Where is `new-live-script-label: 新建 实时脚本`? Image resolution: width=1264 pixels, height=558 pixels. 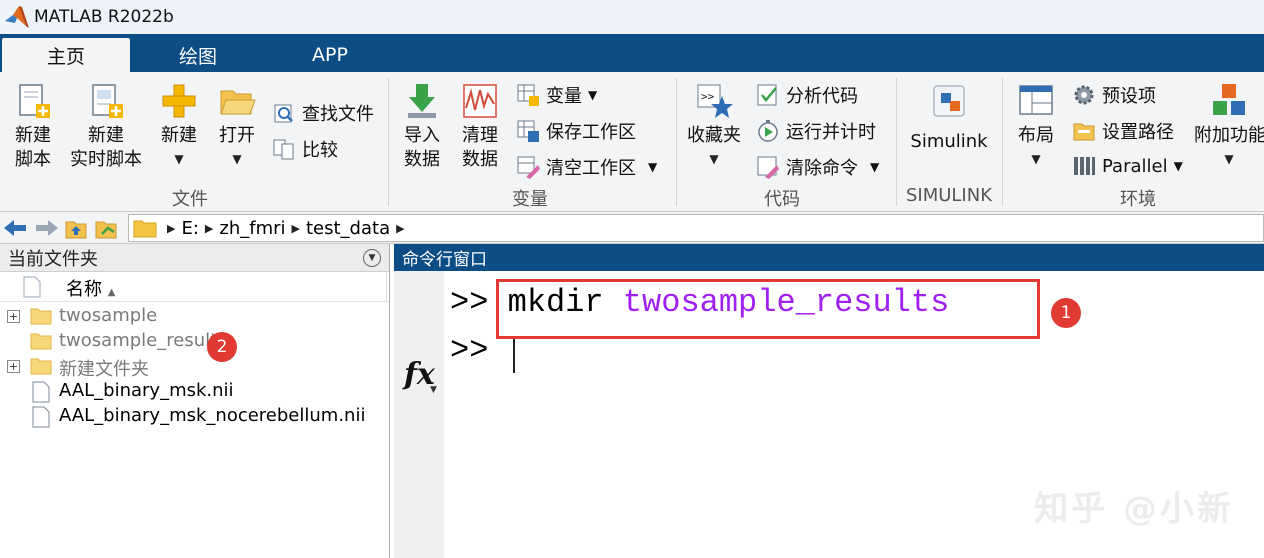
new-live-script-label: 新建 实时脚本 is located at coordinates (106, 147).